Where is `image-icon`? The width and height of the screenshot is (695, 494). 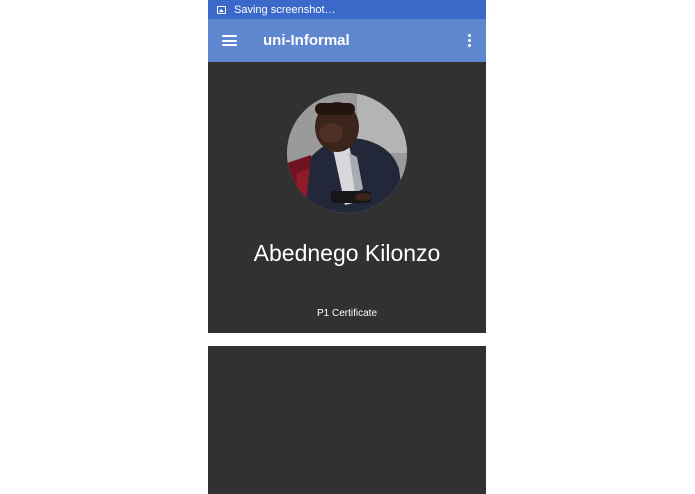 image-icon is located at coordinates (221, 9).